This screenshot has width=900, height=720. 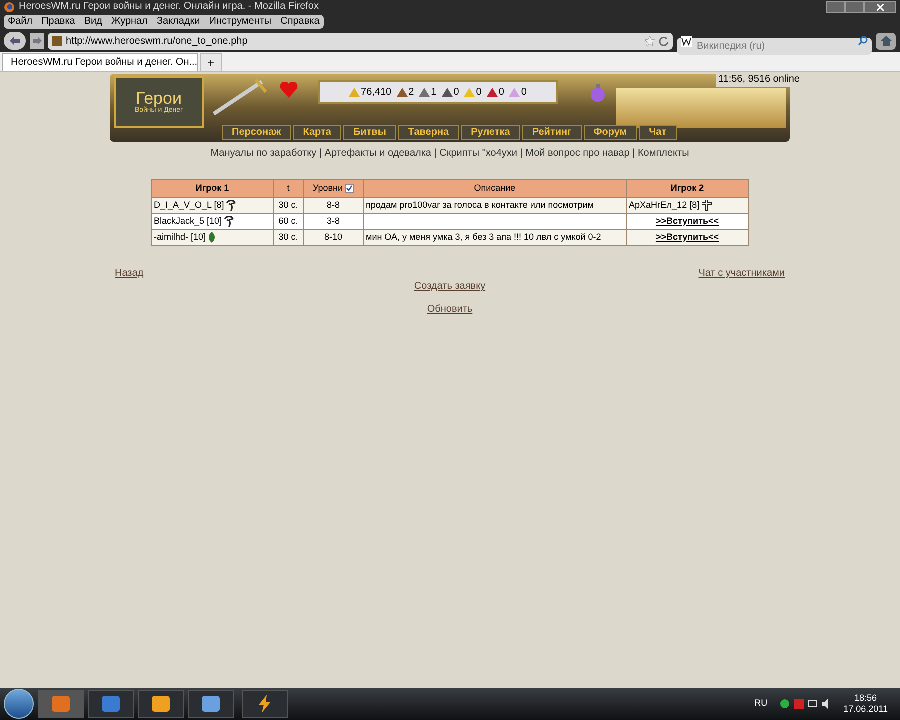 I want to click on column-header: Описание, so click(x=495, y=189).